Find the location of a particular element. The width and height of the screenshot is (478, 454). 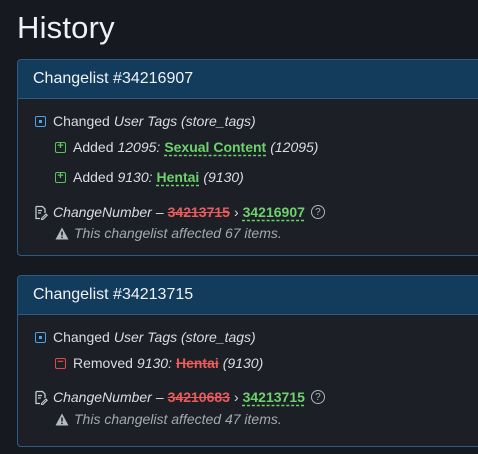

item-id: 12095 is located at coordinates (137, 147).